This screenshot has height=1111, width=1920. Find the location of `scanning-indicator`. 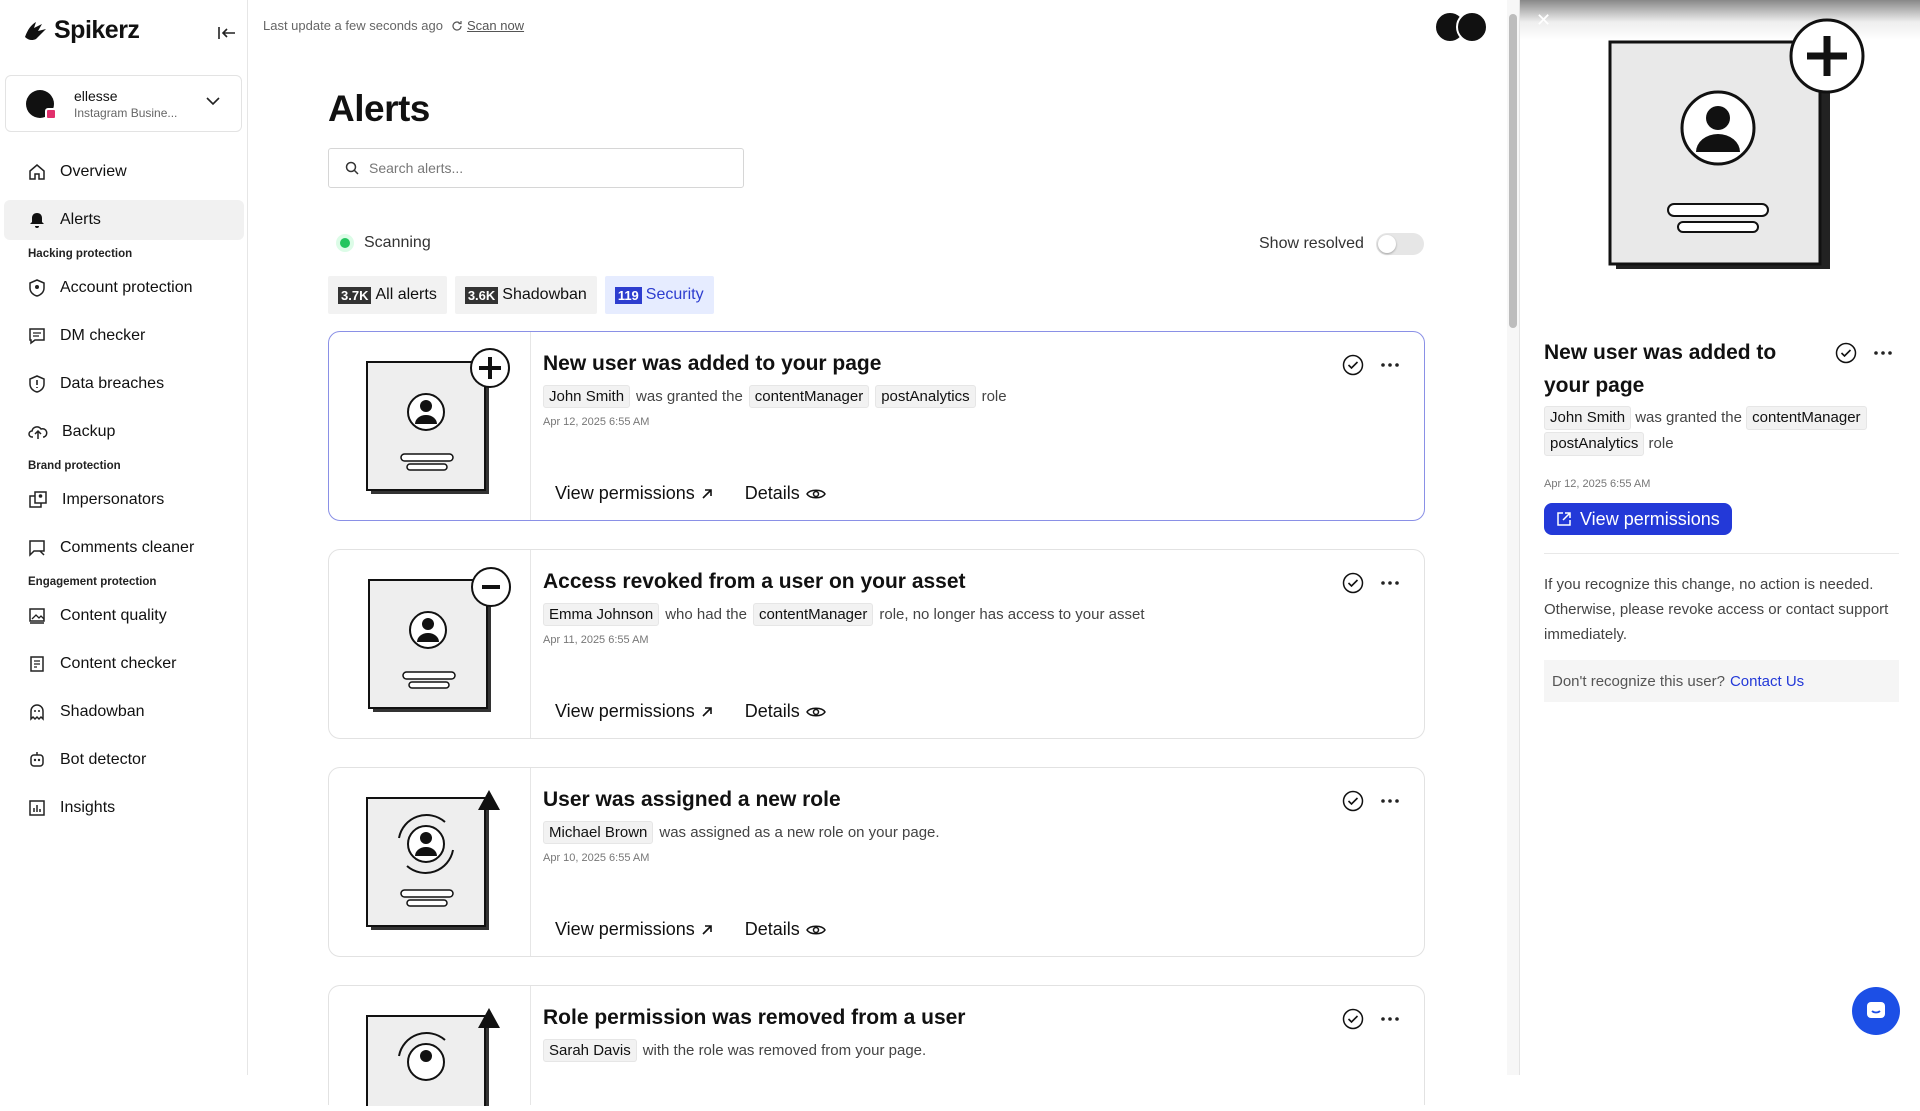

scanning-indicator is located at coordinates (345, 243).